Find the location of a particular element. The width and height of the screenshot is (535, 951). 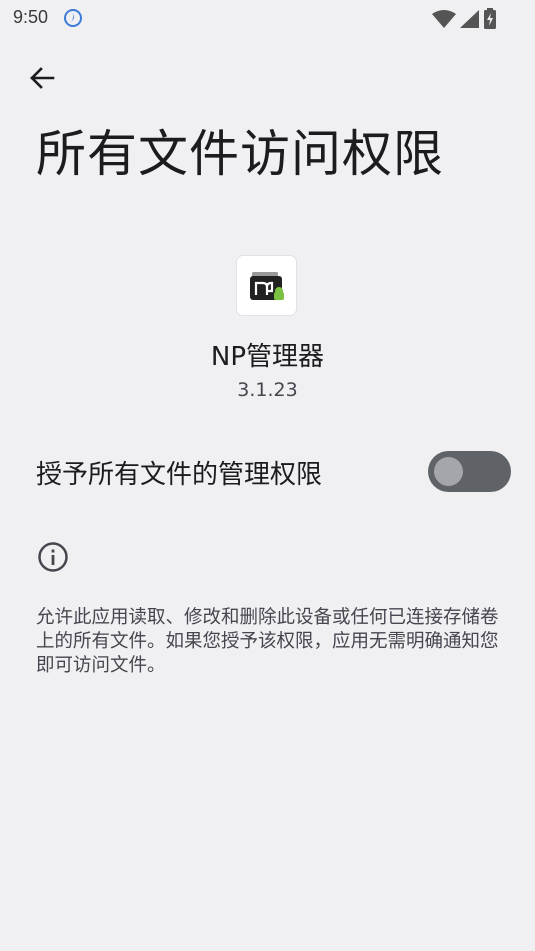

status-bar: 9:50 is located at coordinates (267, 18).